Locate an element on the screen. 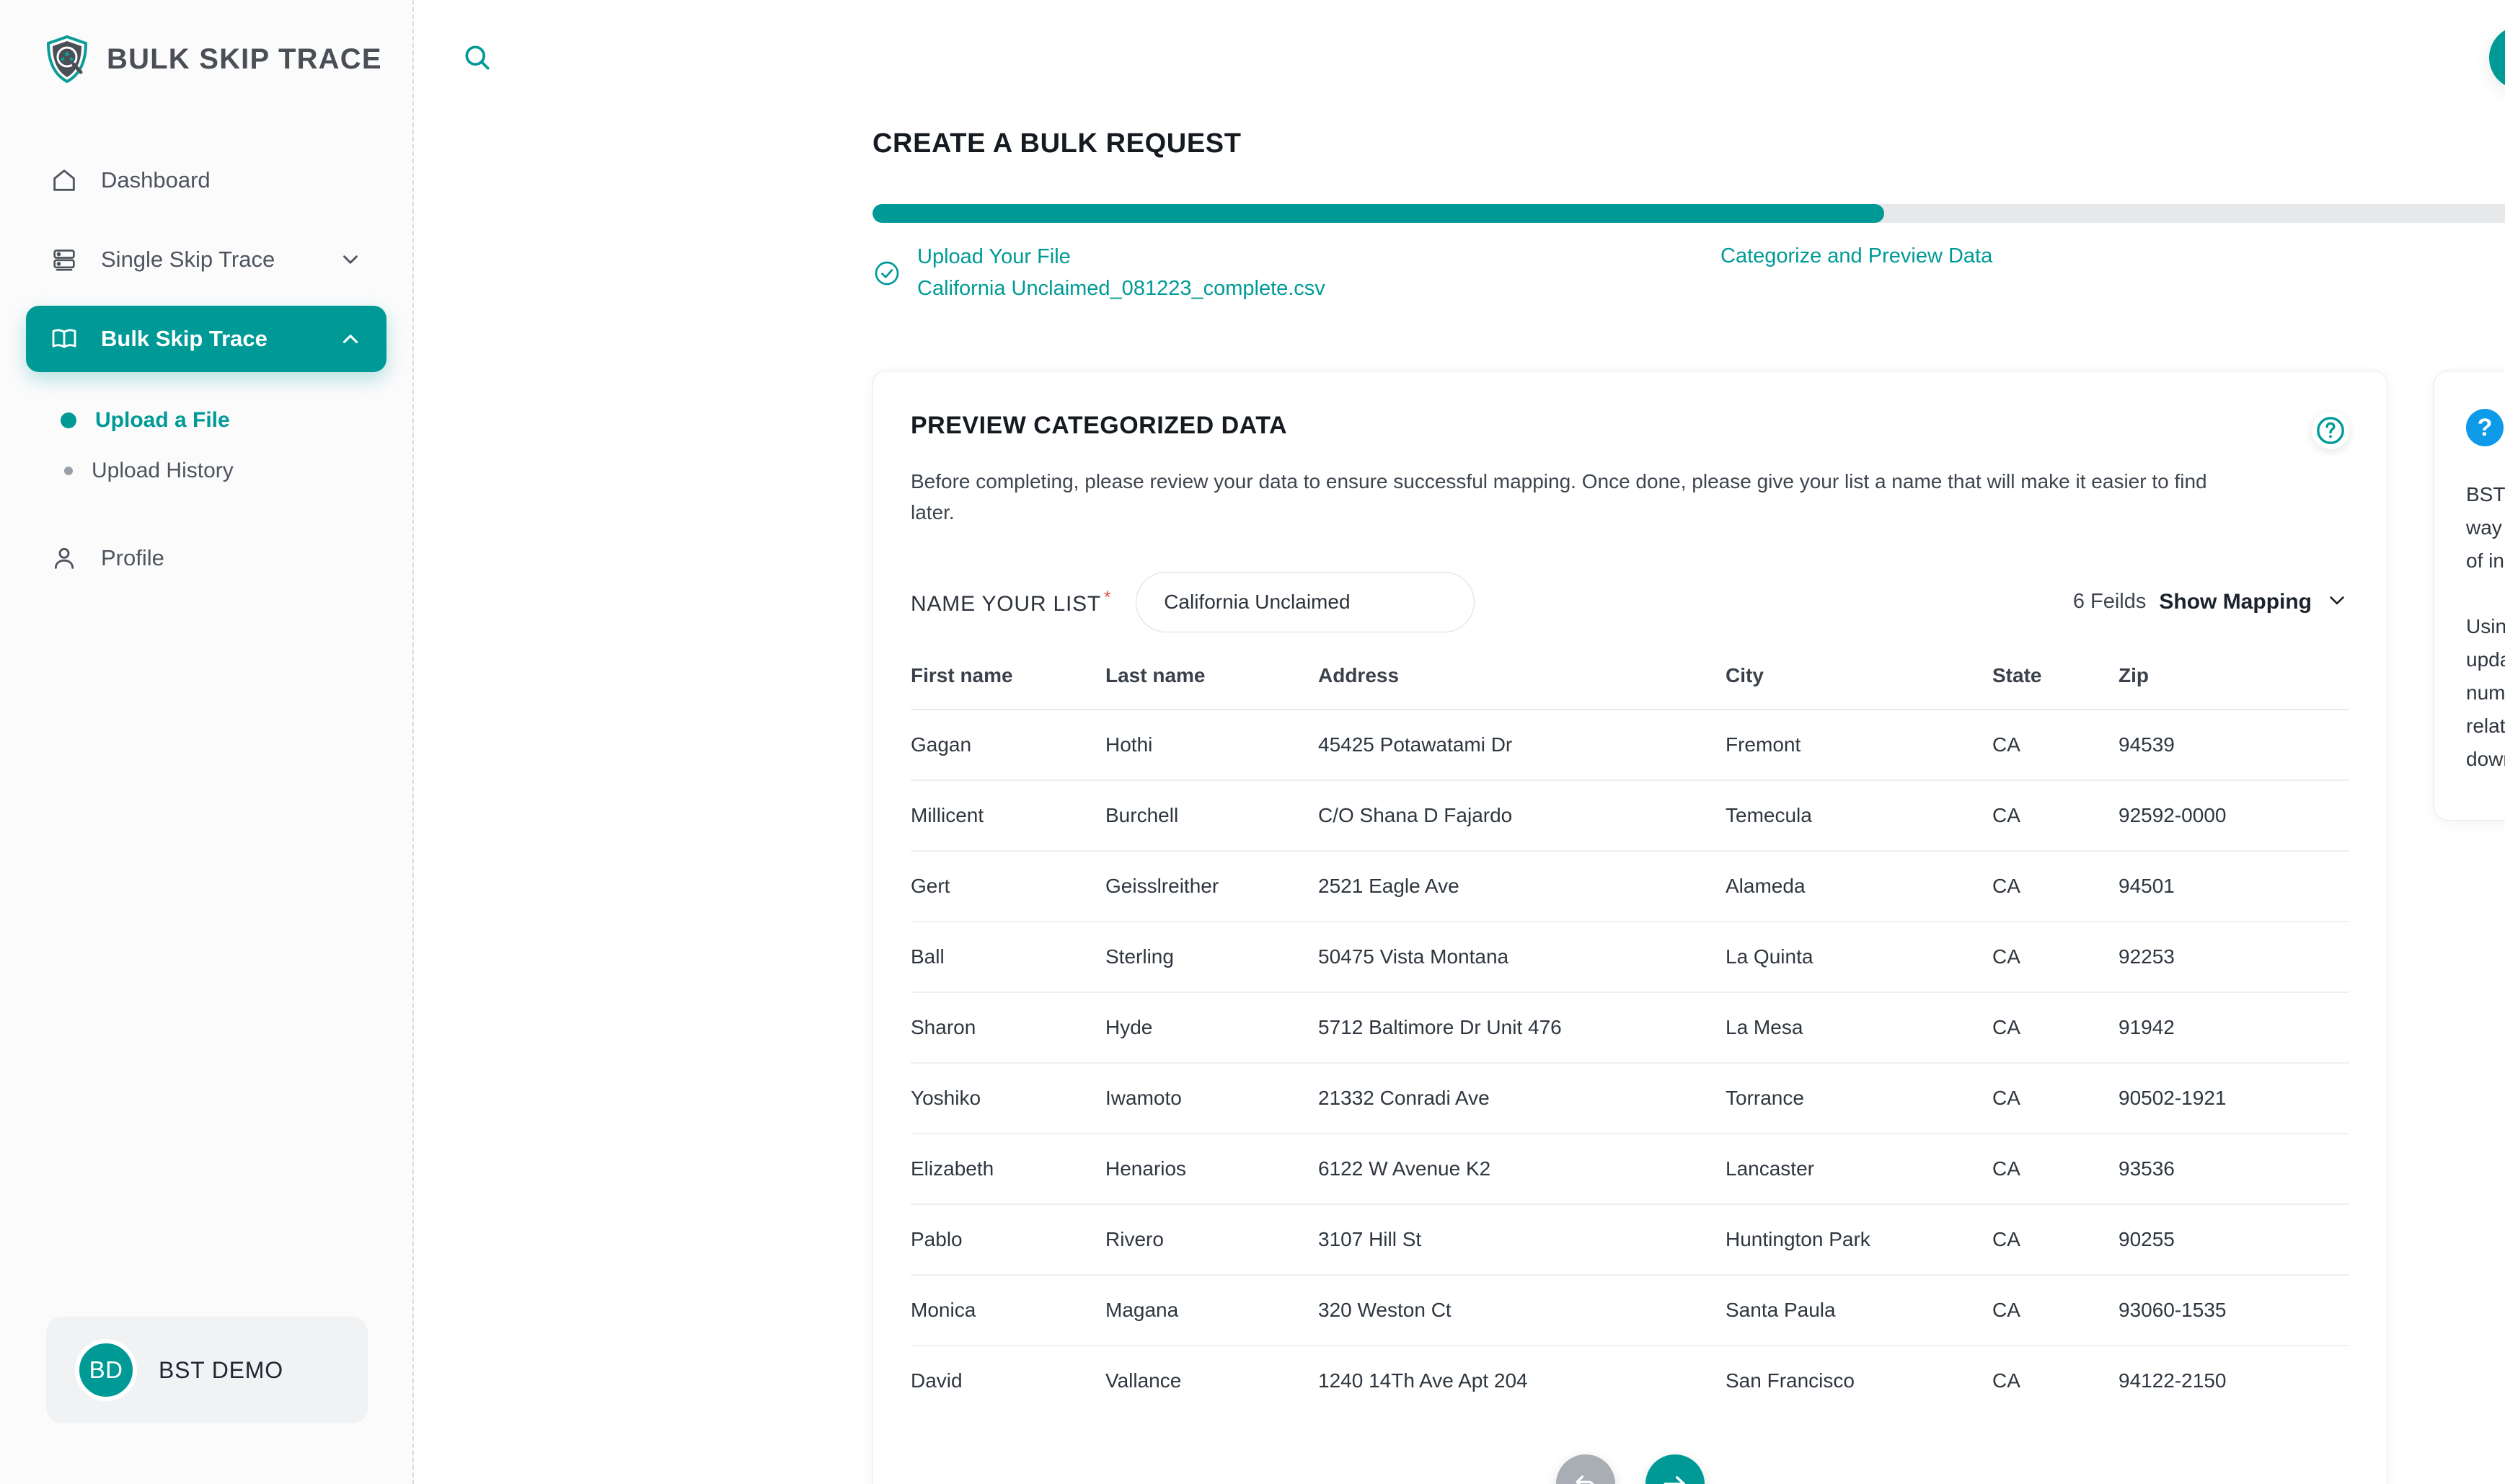 The height and width of the screenshot is (1484, 2505). table-cell: 2521 Eagle Ave is located at coordinates (1522, 886).